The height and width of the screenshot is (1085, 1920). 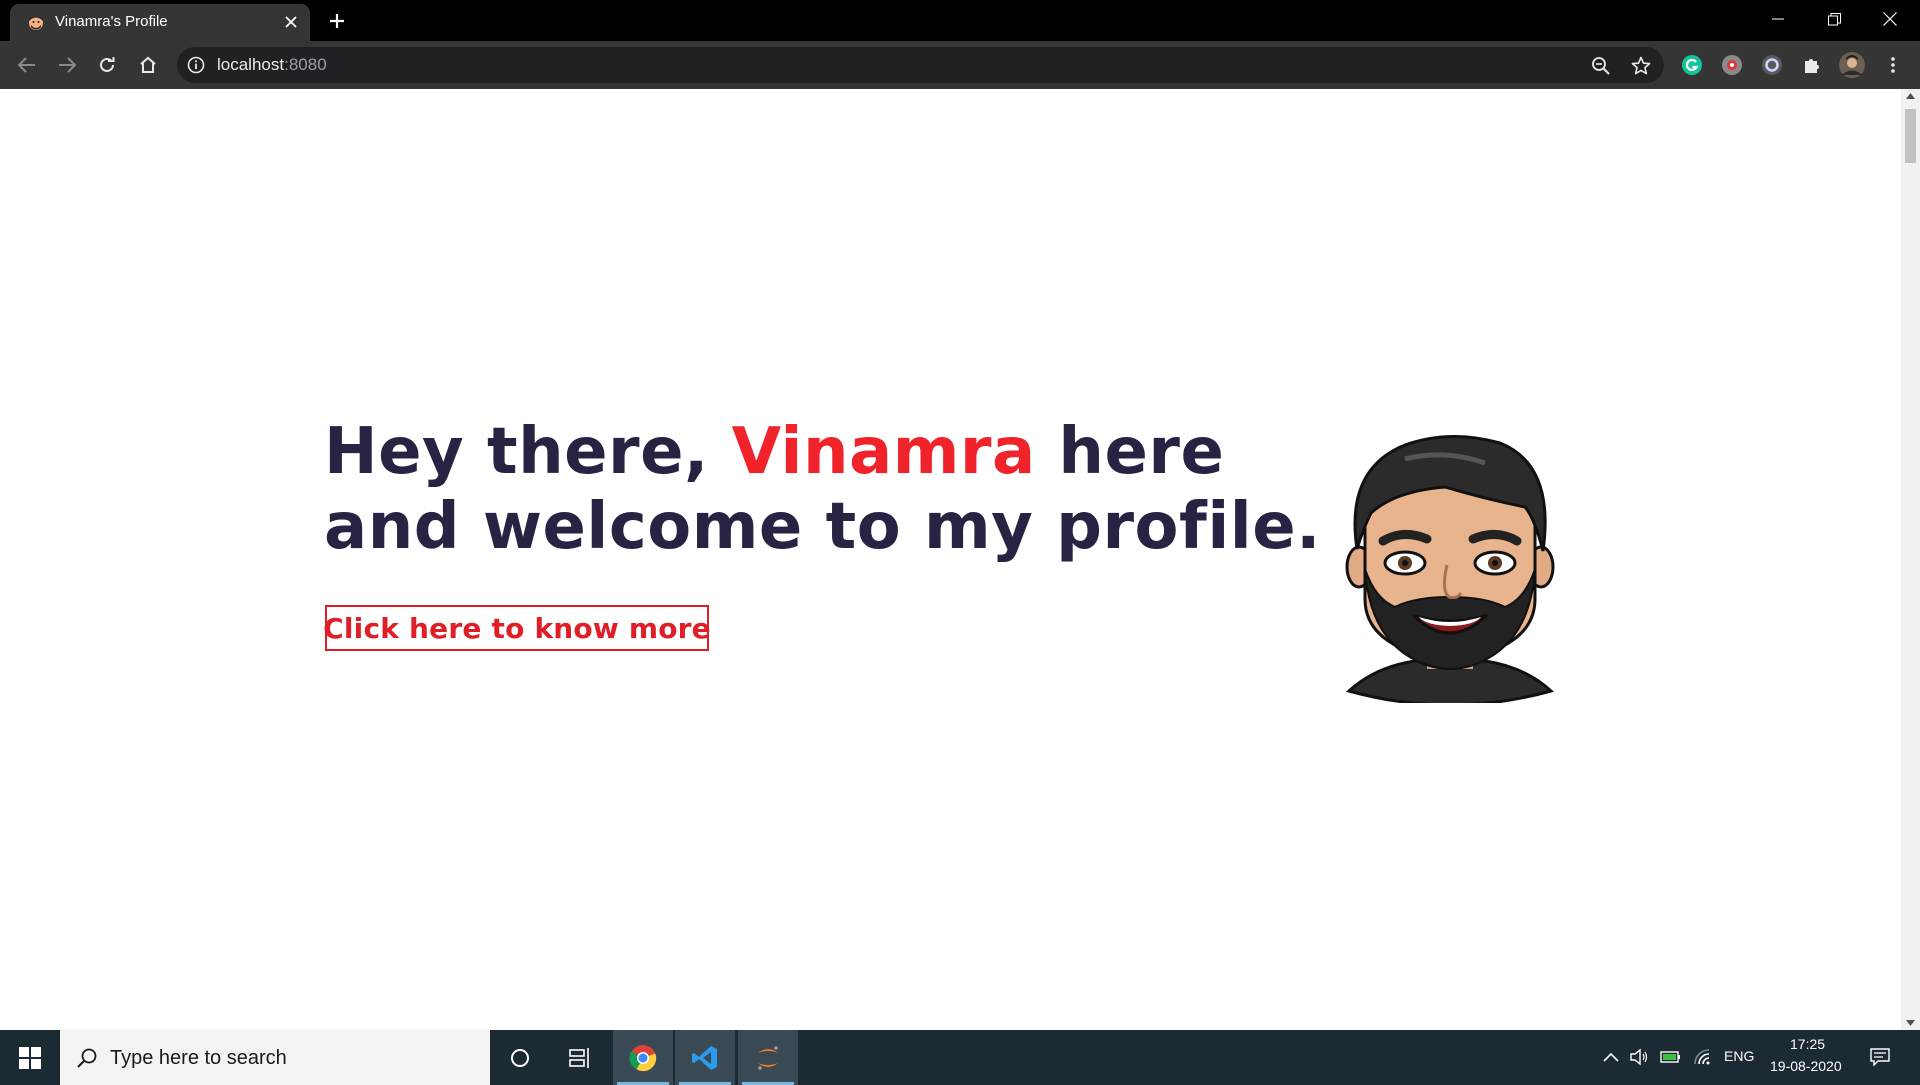 I want to click on battery-icon, so click(x=1671, y=1057).